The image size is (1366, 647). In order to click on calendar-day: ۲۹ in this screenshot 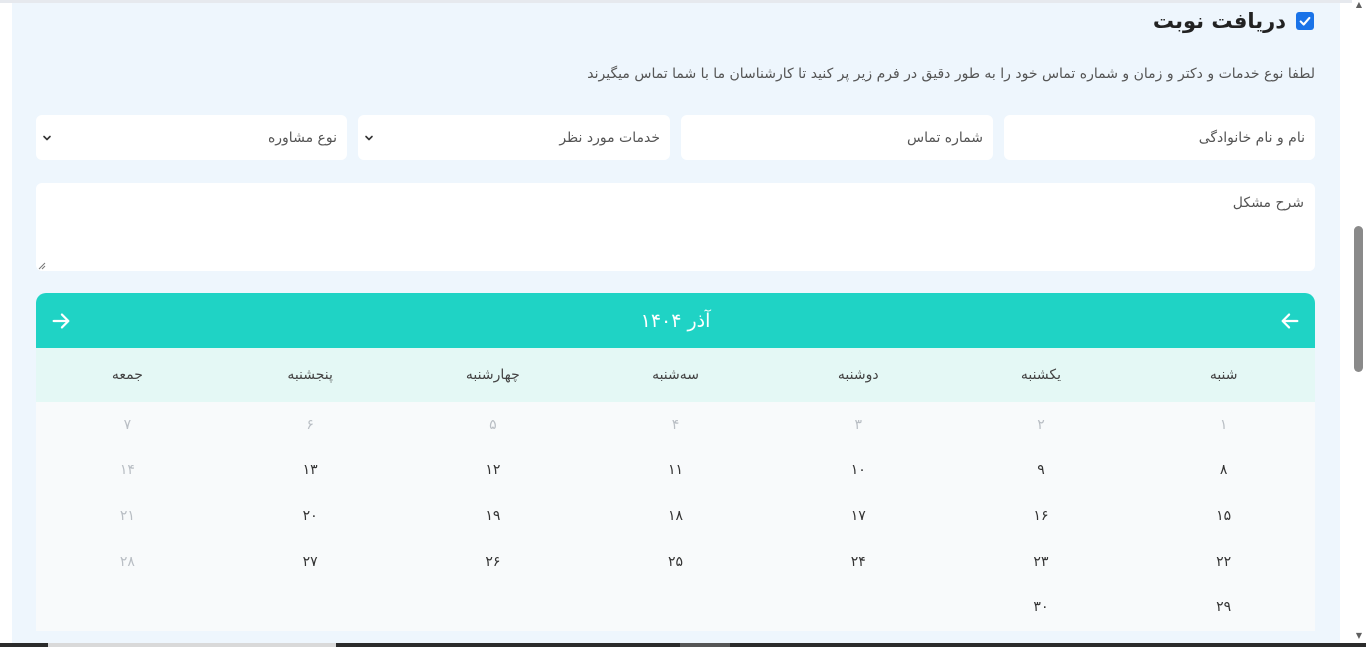, I will do `click(1223, 607)`.